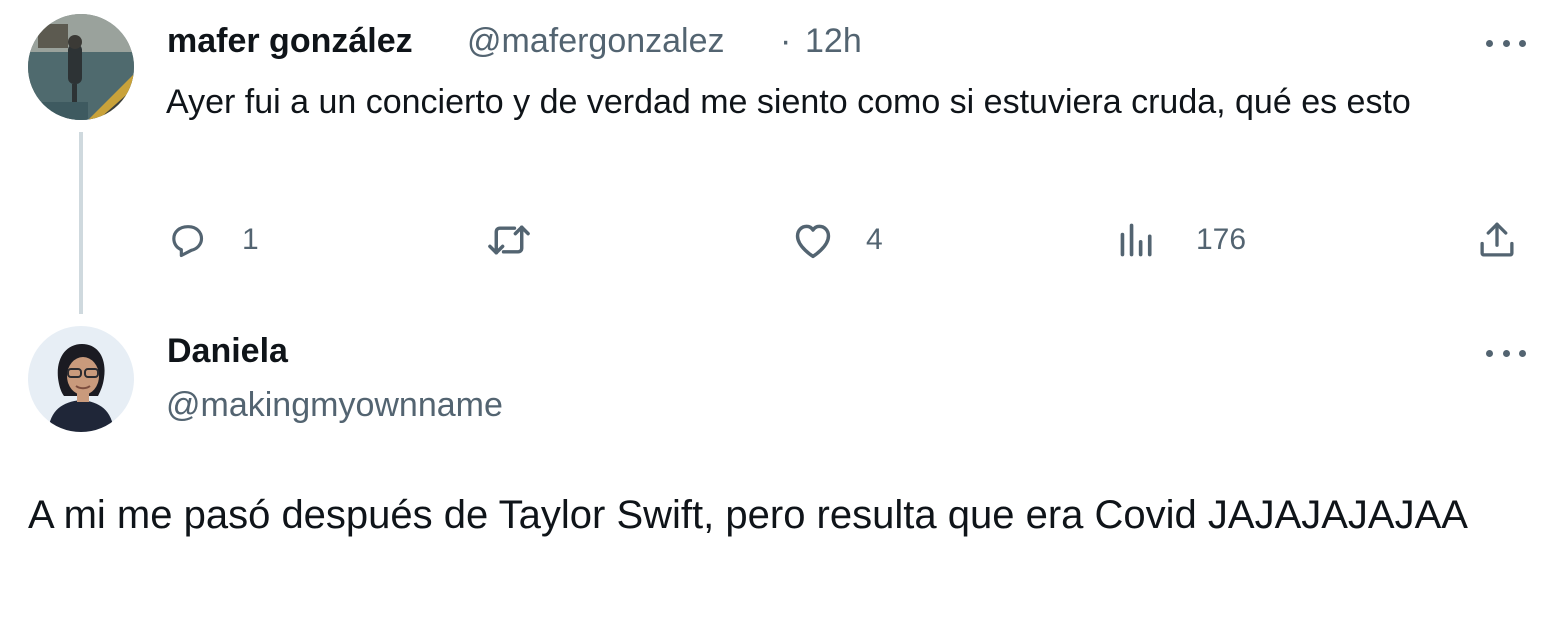 The height and width of the screenshot is (620, 1558). I want to click on retweet-button, so click(509, 240).